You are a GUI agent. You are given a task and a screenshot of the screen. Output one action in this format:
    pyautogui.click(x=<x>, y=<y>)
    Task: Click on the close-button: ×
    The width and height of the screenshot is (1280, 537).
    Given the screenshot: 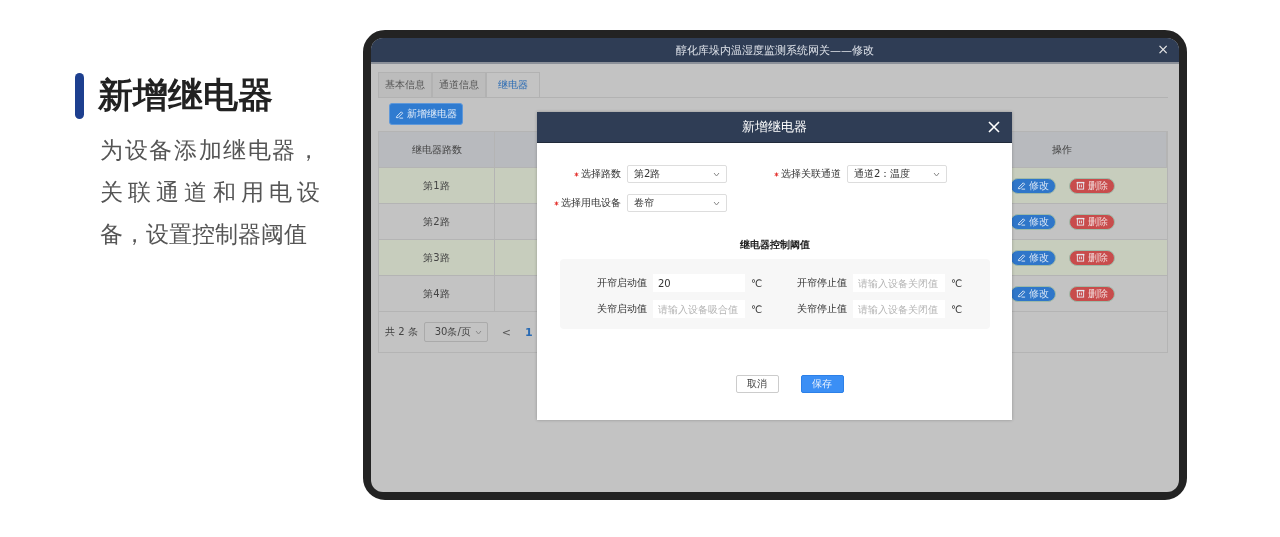 What is the action you would take?
    pyautogui.click(x=1163, y=49)
    